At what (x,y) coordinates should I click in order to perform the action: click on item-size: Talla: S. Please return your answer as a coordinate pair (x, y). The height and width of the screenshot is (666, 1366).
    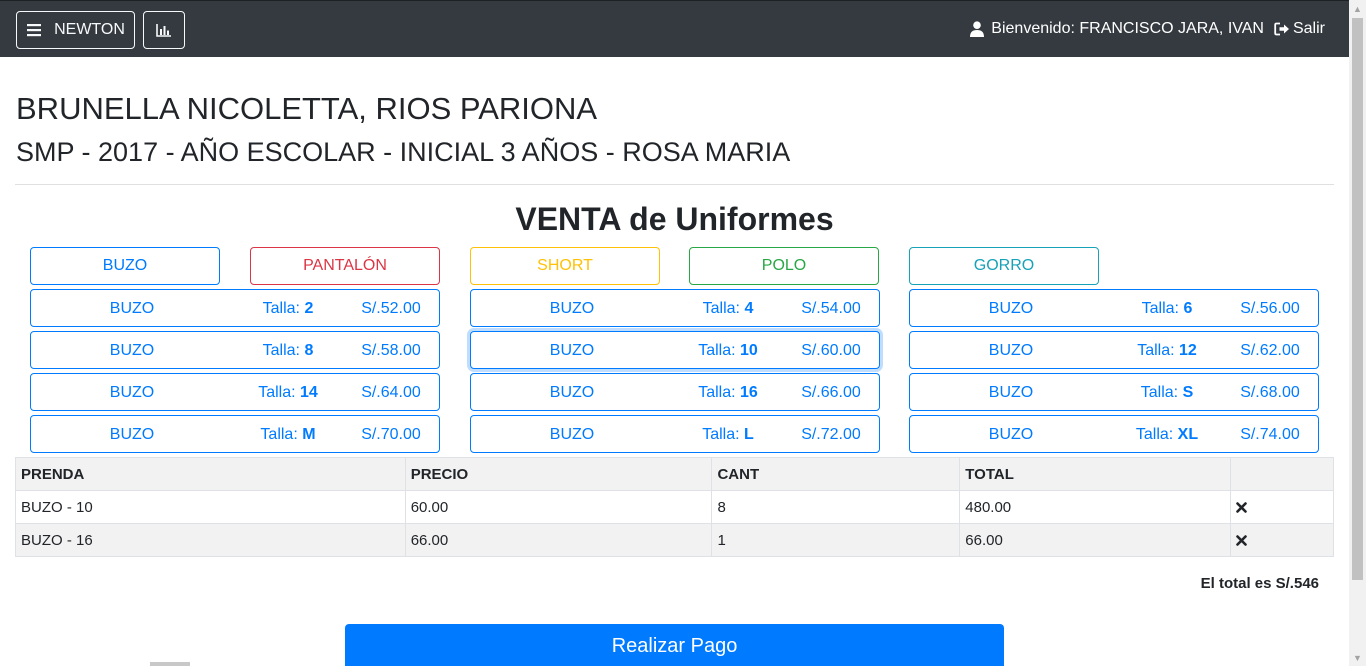
    Looking at the image, I should click on (1167, 393).